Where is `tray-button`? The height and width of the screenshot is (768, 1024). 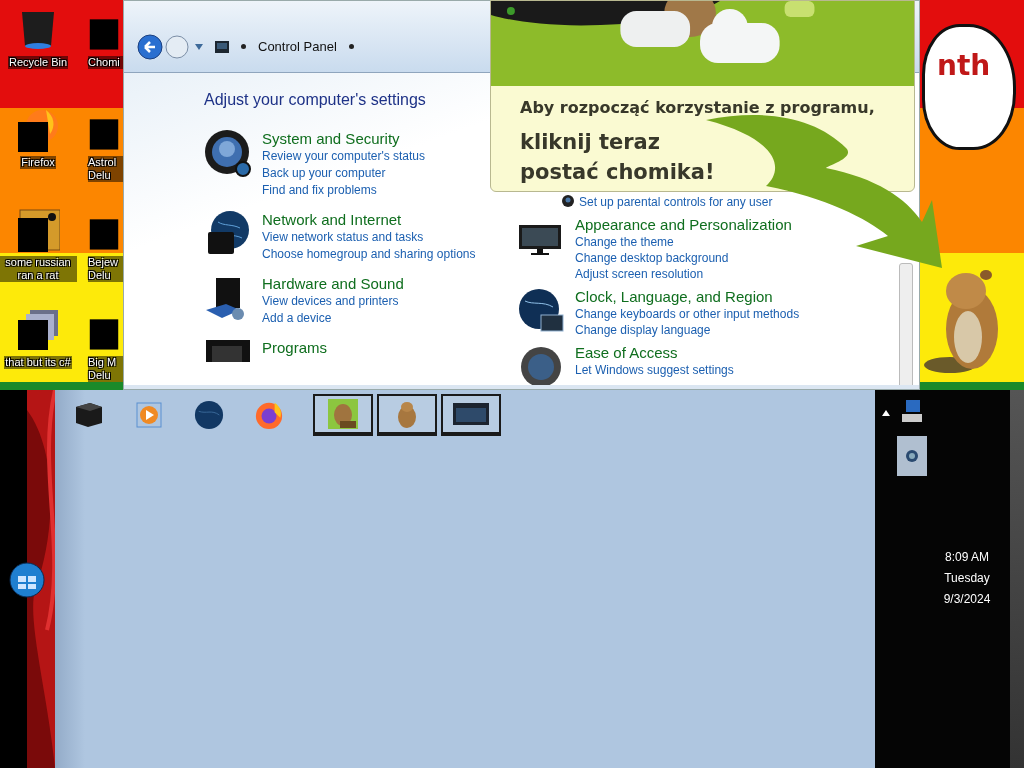
tray-button is located at coordinates (912, 456).